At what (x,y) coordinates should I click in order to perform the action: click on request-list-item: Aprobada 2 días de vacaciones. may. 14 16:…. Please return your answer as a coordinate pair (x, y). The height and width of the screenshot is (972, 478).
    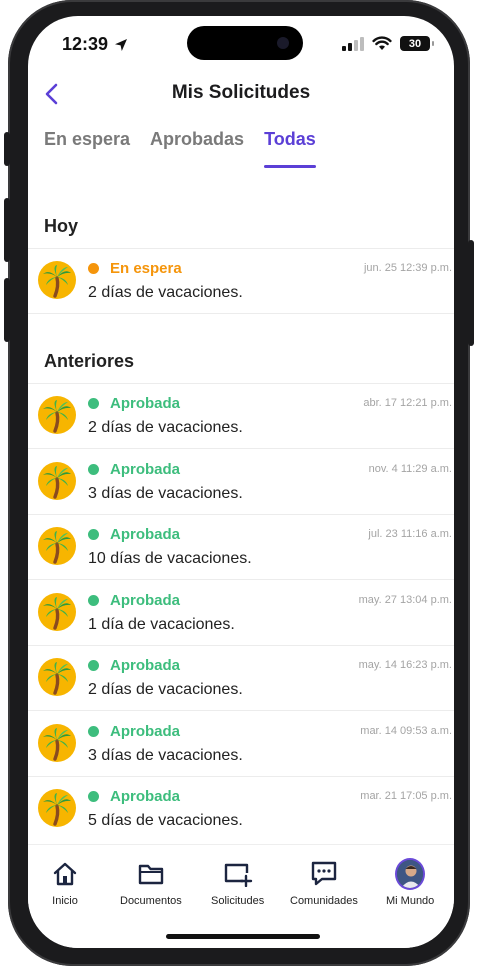
    Looking at the image, I should click on (241, 677).